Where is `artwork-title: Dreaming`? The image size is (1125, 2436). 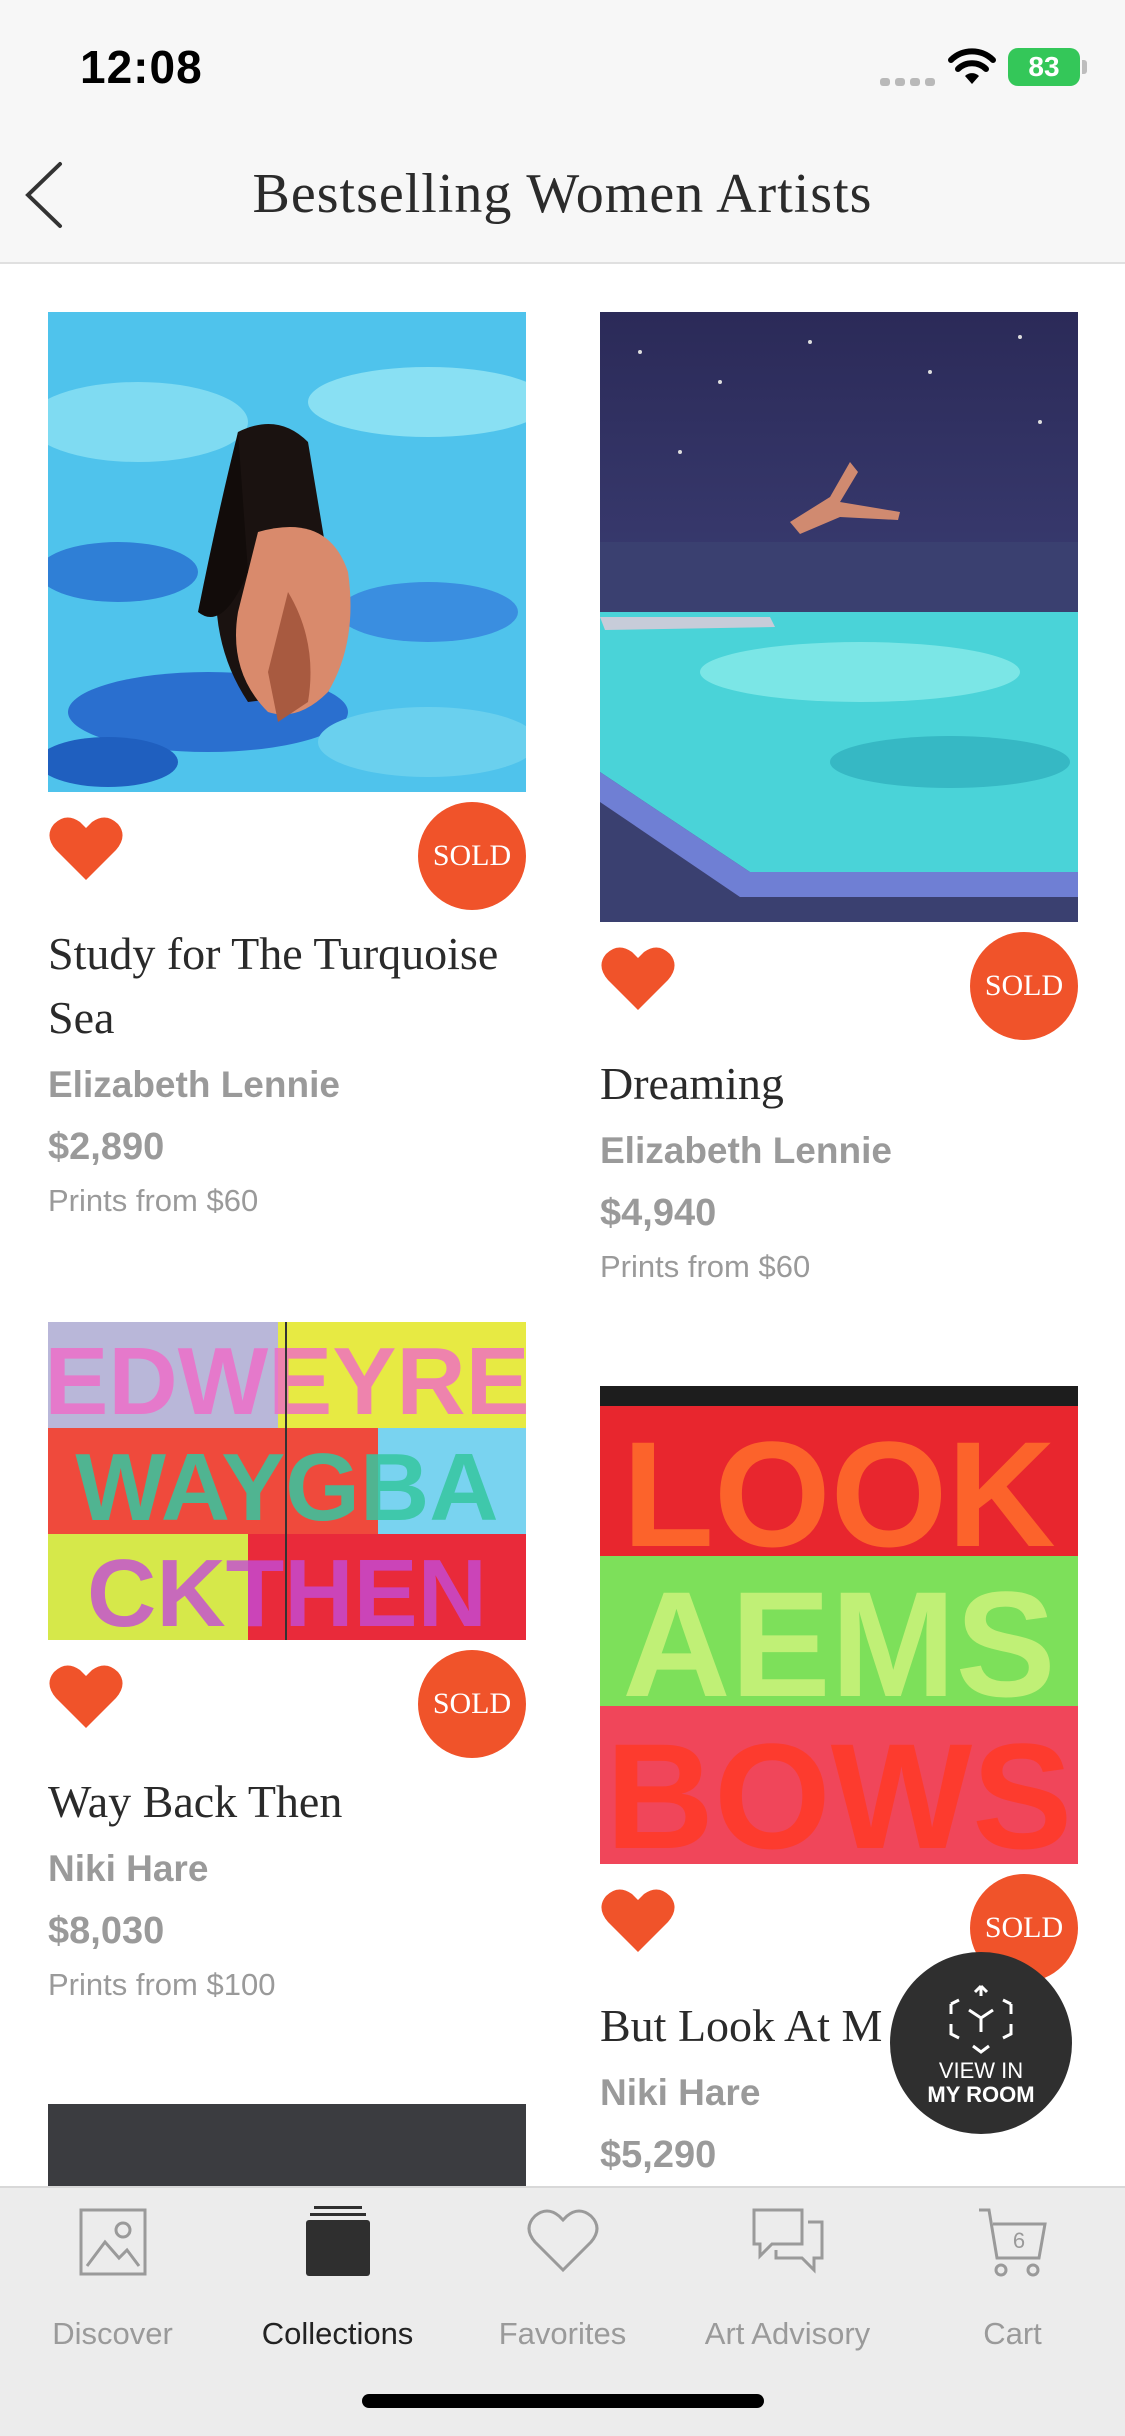 artwork-title: Dreaming is located at coordinates (839, 1084).